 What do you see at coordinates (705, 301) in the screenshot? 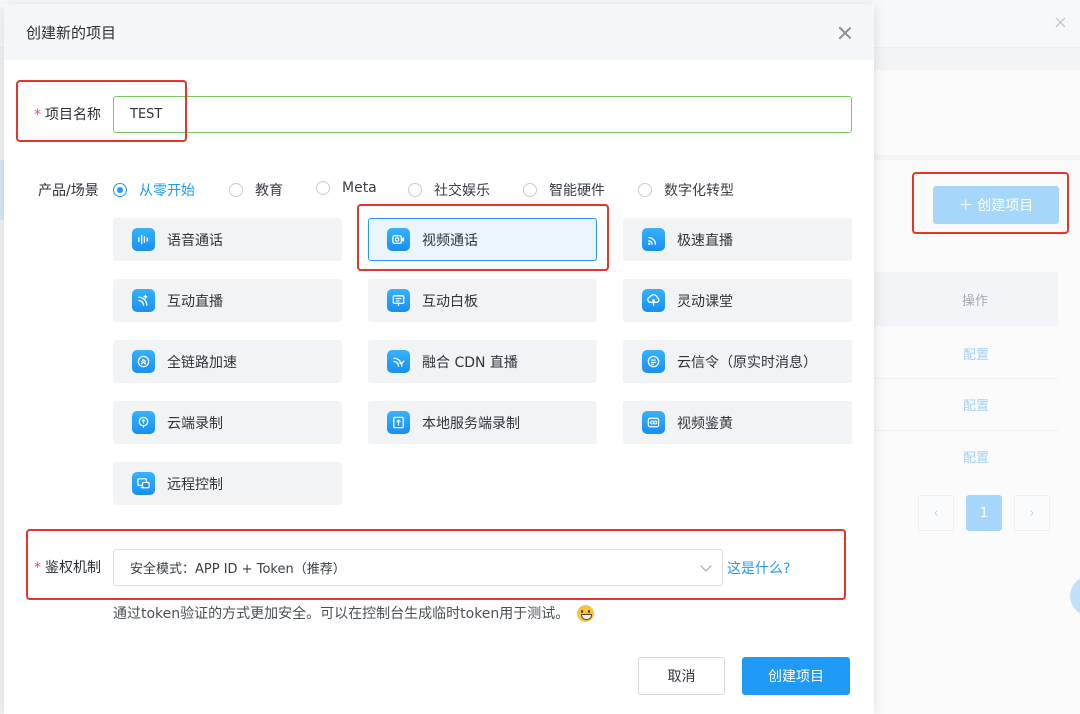
I see `product-tile-label: 灵动课堂` at bounding box center [705, 301].